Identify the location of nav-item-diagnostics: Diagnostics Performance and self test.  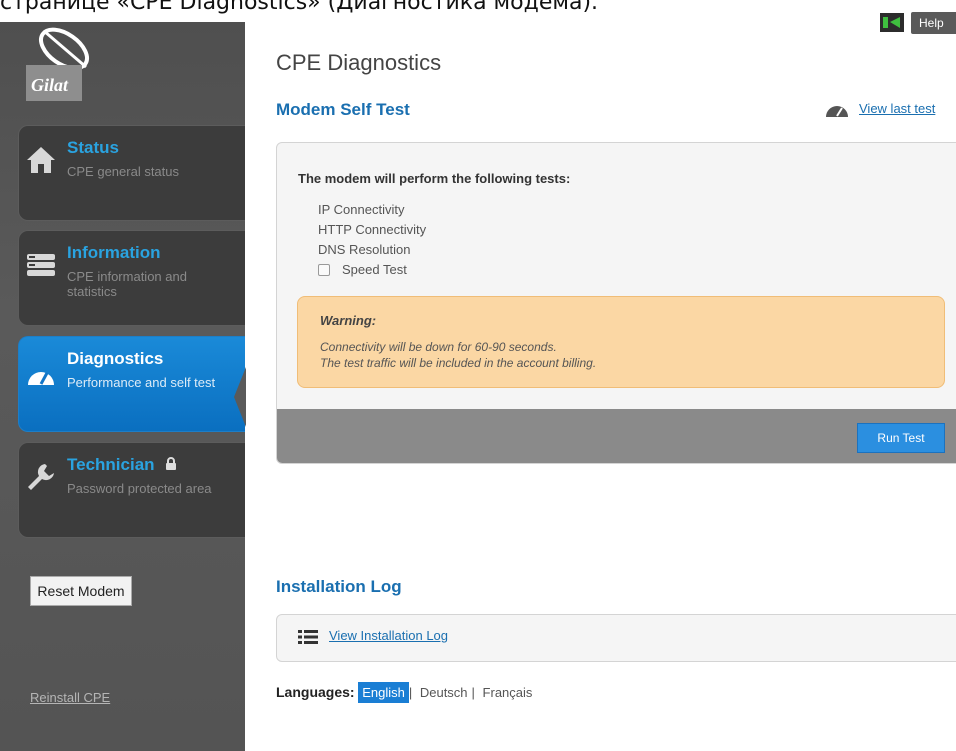
(132, 384).